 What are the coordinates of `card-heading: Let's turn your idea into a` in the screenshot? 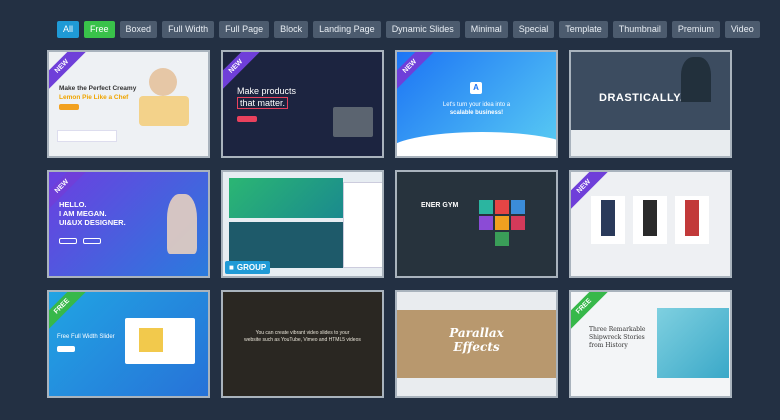 It's located at (476, 105).